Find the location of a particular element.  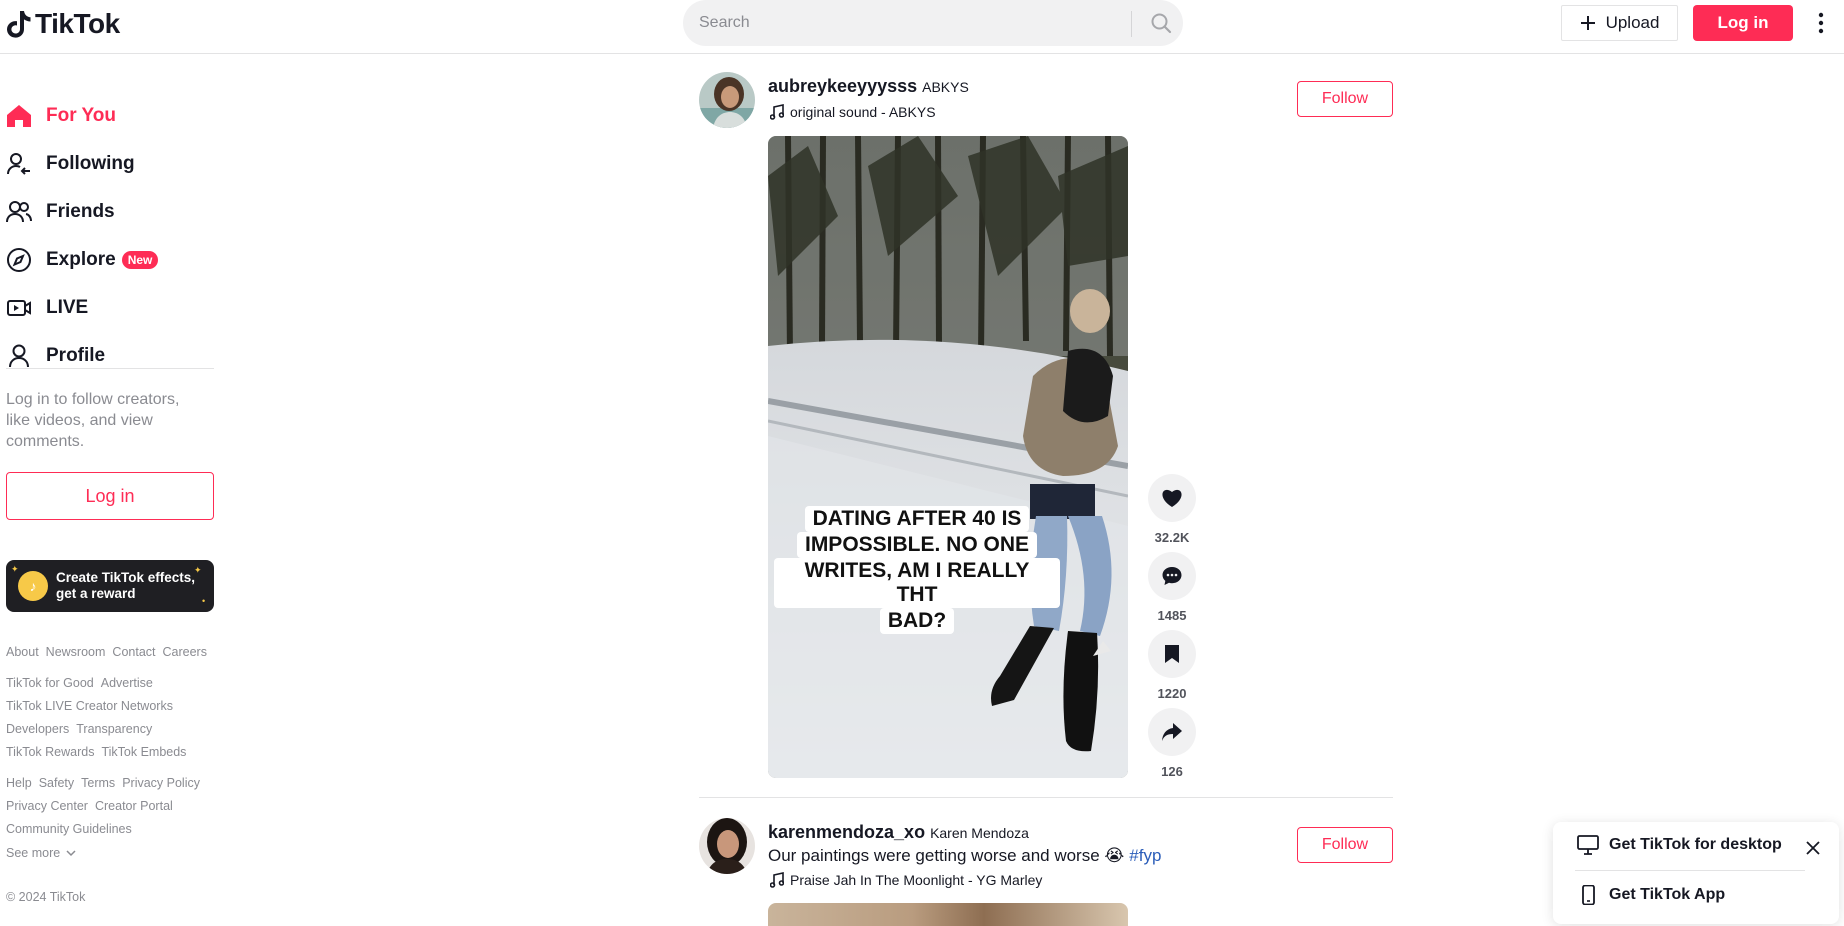

sidebar-item-for-you: For You is located at coordinates (61, 116).